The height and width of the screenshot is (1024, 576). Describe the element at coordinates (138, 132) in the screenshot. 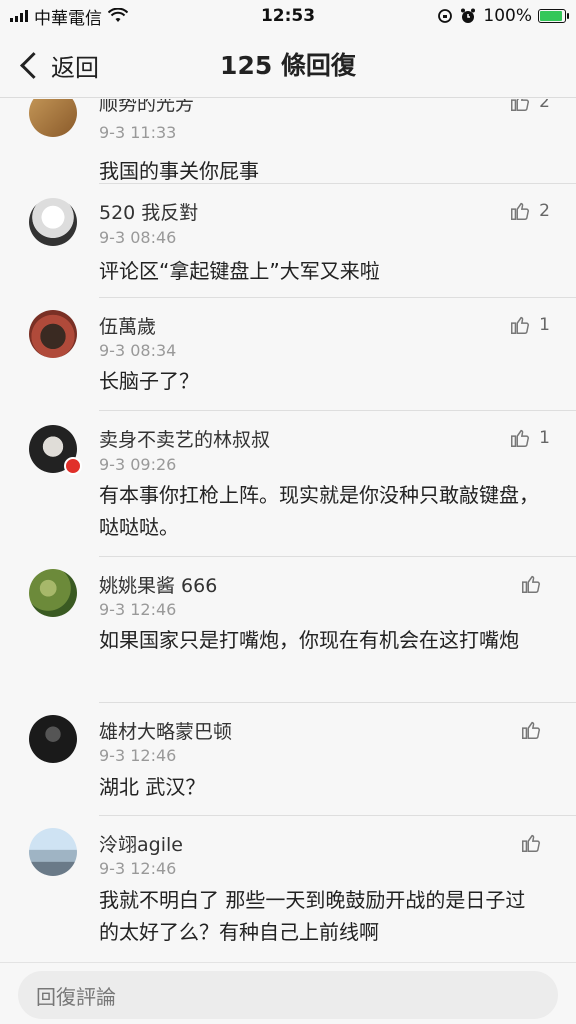

I see `comment-time: 9-3 11:33` at that location.